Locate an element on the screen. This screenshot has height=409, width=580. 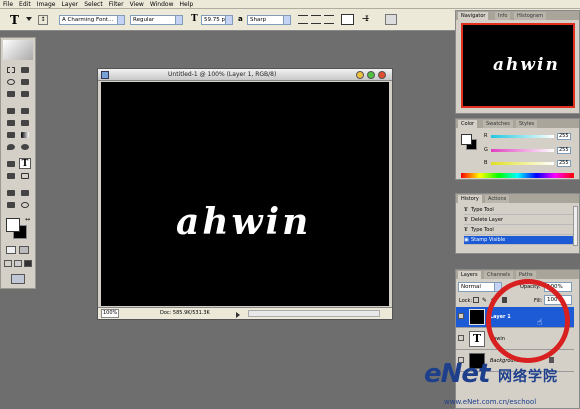
screen-mode-standard-icon is located at coordinates (8, 263).